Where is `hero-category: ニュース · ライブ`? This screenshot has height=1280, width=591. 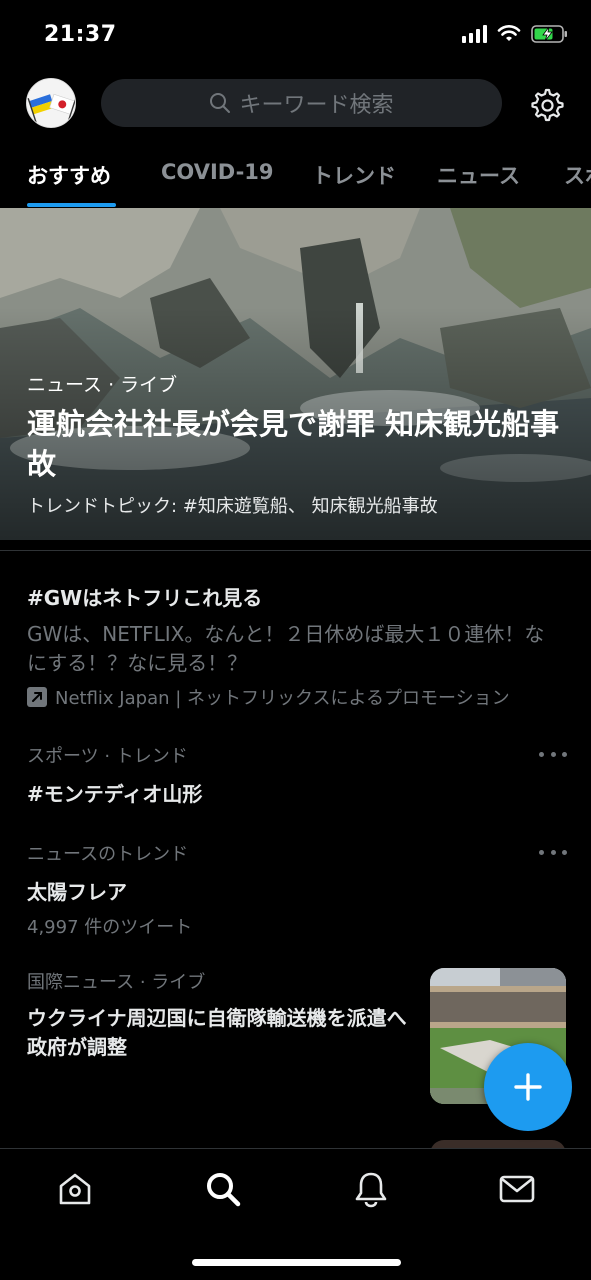 hero-category: ニュース · ライブ is located at coordinates (102, 385).